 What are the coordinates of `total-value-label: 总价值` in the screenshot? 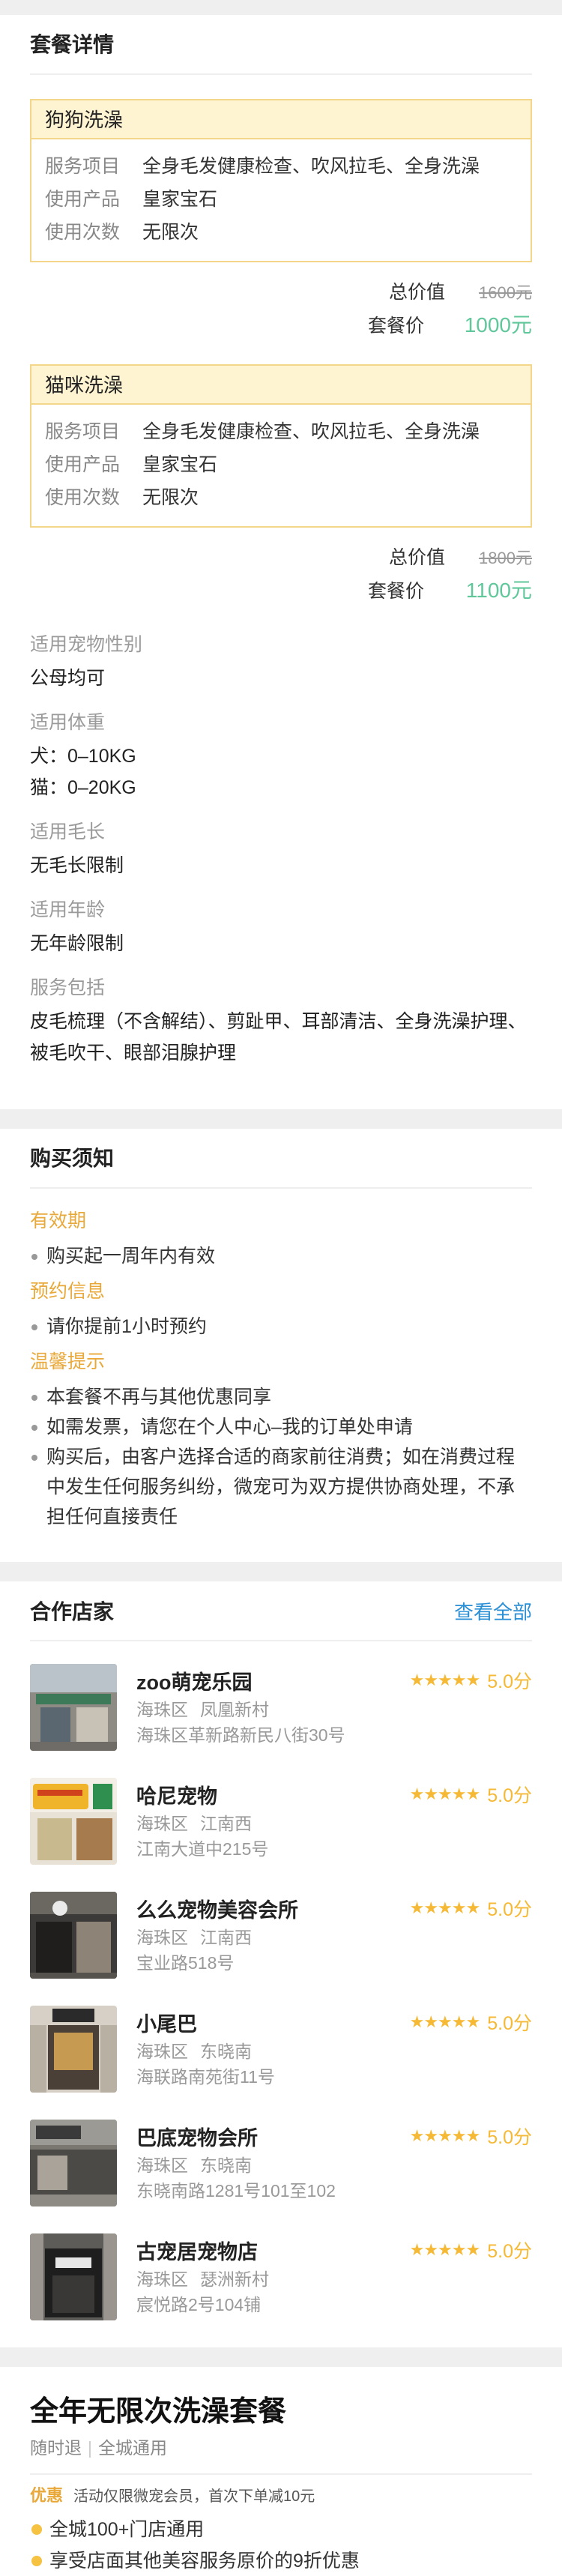 It's located at (416, 558).